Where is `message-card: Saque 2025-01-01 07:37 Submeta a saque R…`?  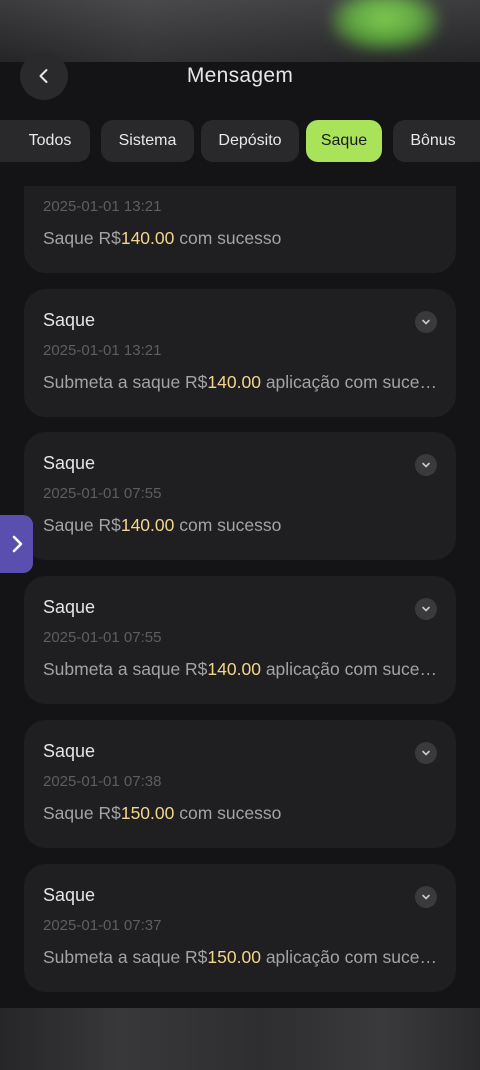
message-card: Saque 2025-01-01 07:37 Submeta a saque R… is located at coordinates (240, 928).